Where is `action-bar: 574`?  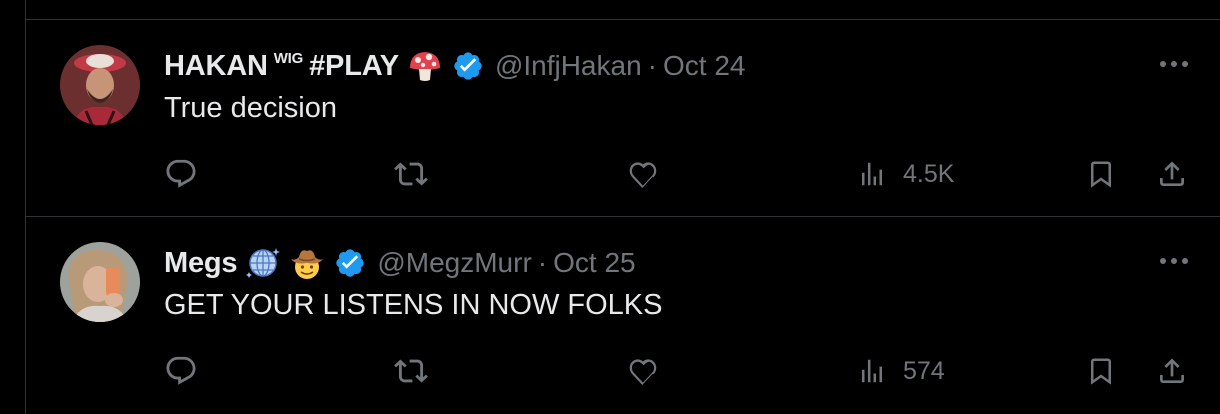 action-bar: 574 is located at coordinates (623, 371).